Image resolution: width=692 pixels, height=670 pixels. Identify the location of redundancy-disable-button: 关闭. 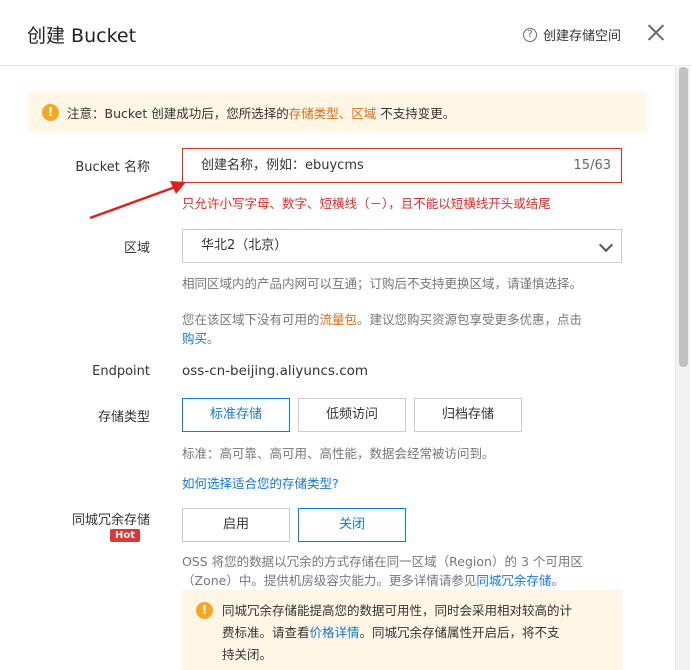
(352, 525).